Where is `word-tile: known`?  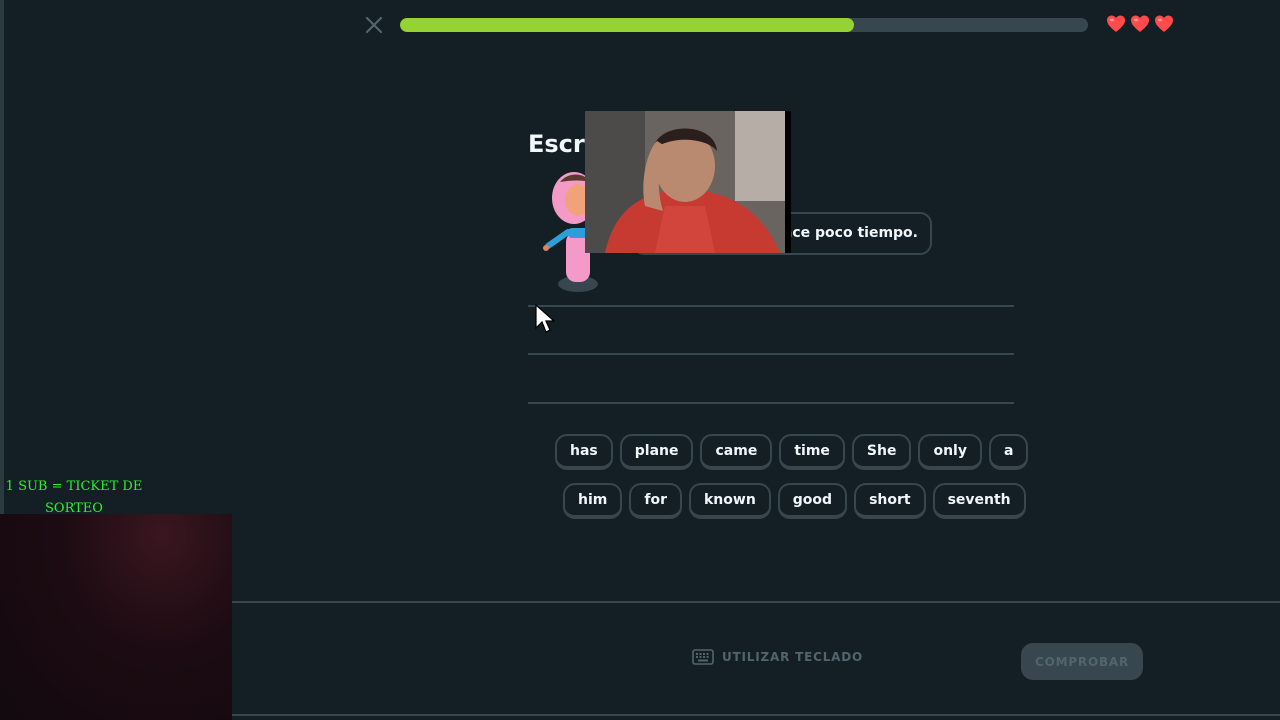 word-tile: known is located at coordinates (729, 501).